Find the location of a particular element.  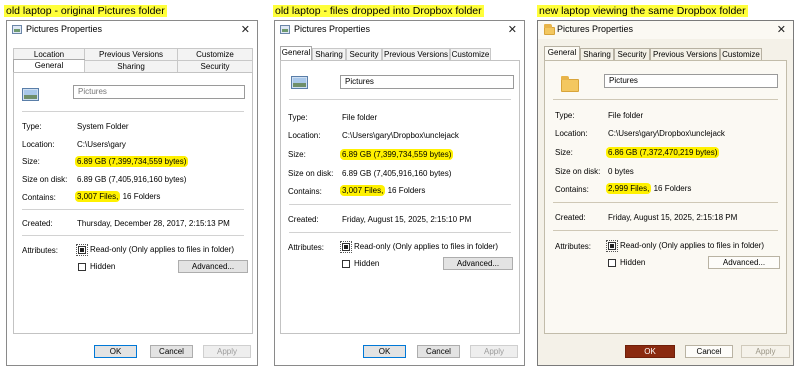

size-on-disk-value: 0 bytes is located at coordinates (621, 171).